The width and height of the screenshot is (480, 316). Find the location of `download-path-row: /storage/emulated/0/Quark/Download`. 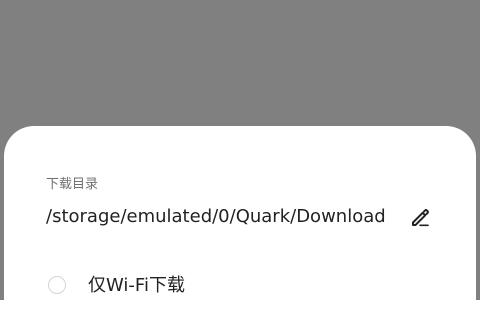

download-path-row: /storage/emulated/0/Quark/Download is located at coordinates (246, 217).